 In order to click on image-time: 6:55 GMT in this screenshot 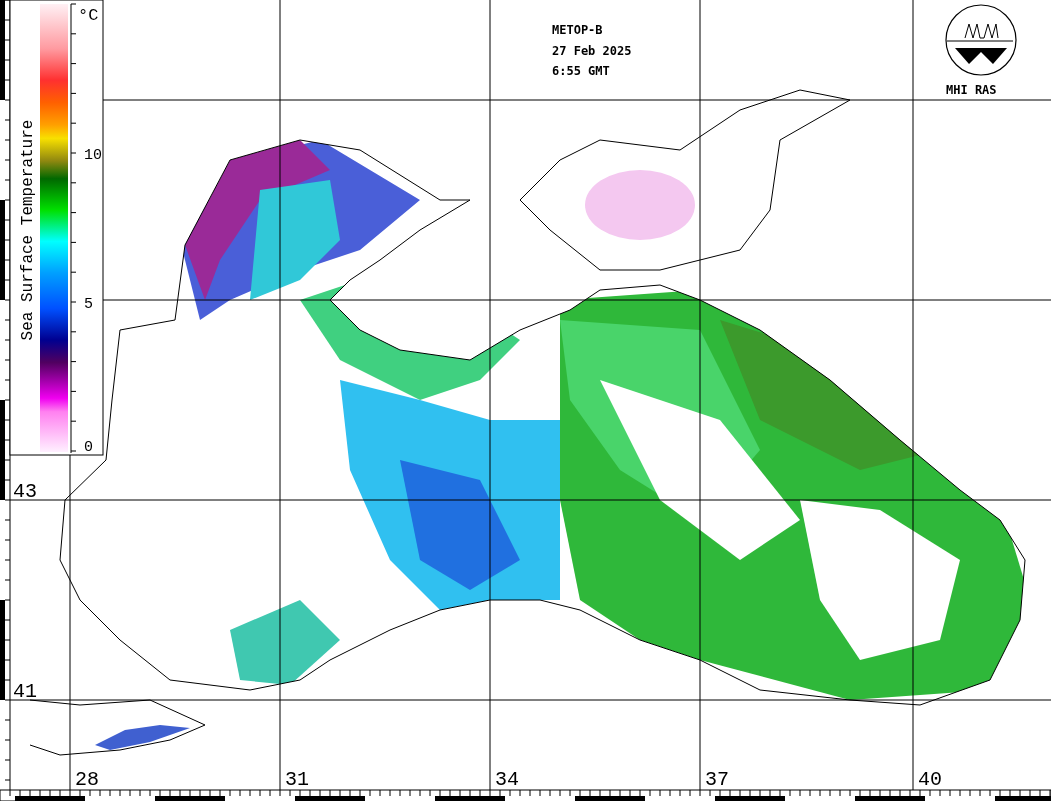, I will do `click(581, 71)`.